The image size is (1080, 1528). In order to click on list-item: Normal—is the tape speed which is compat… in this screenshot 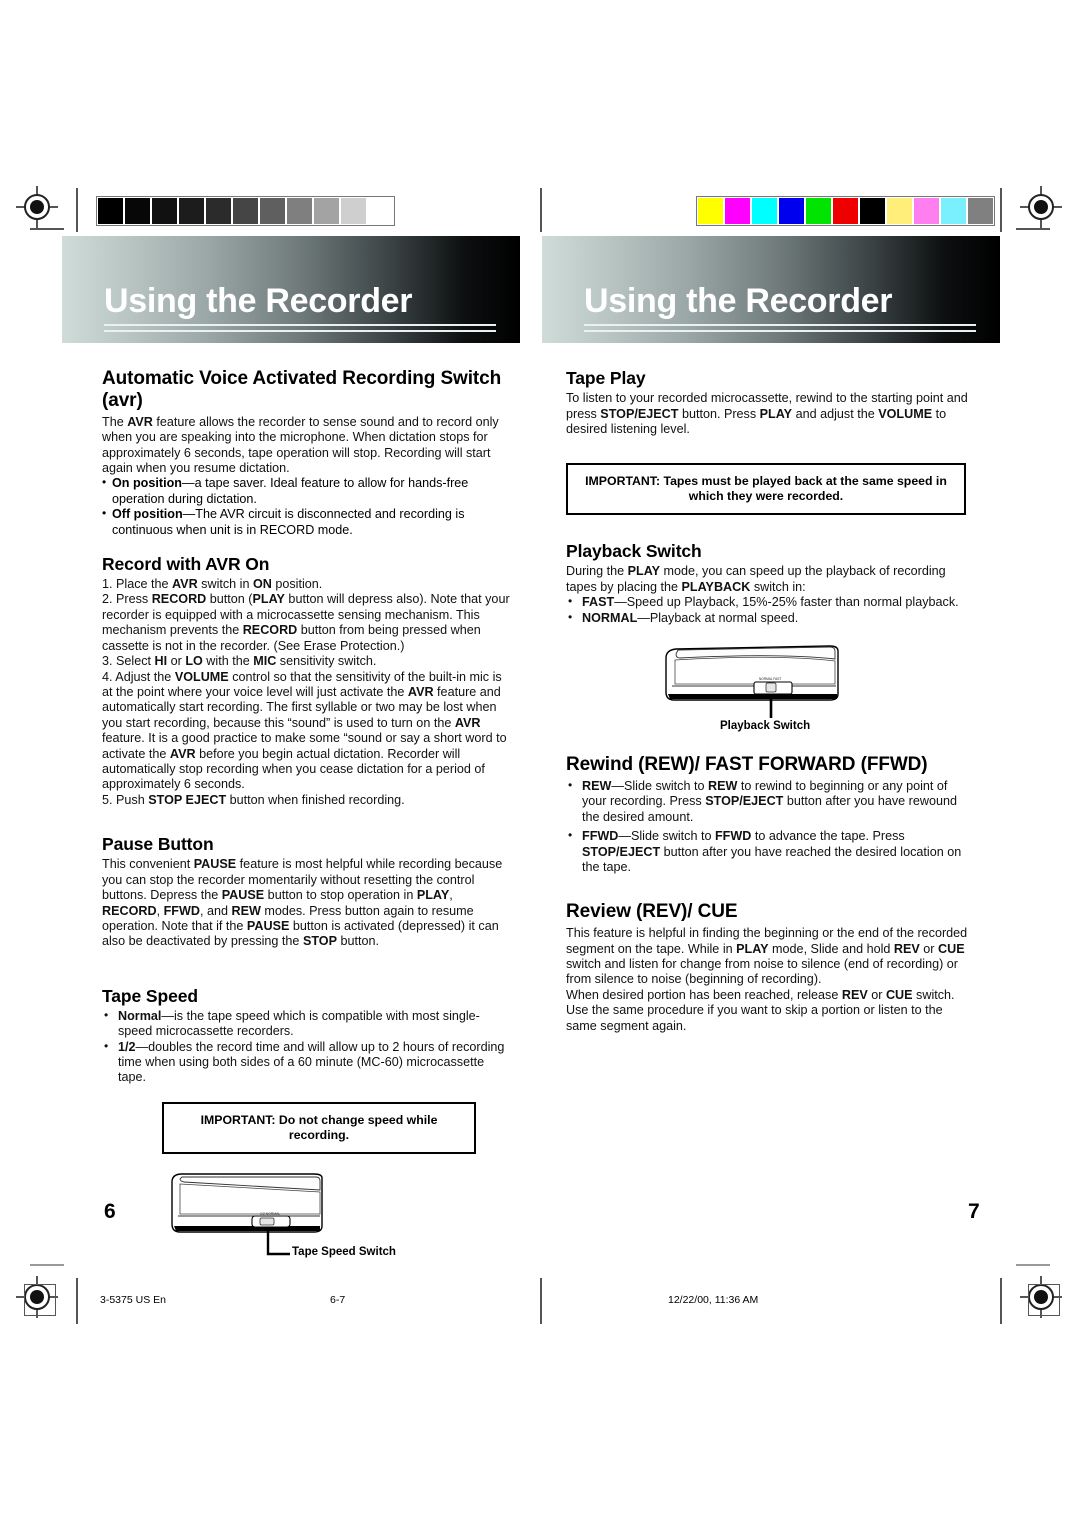, I will do `click(306, 1024)`.